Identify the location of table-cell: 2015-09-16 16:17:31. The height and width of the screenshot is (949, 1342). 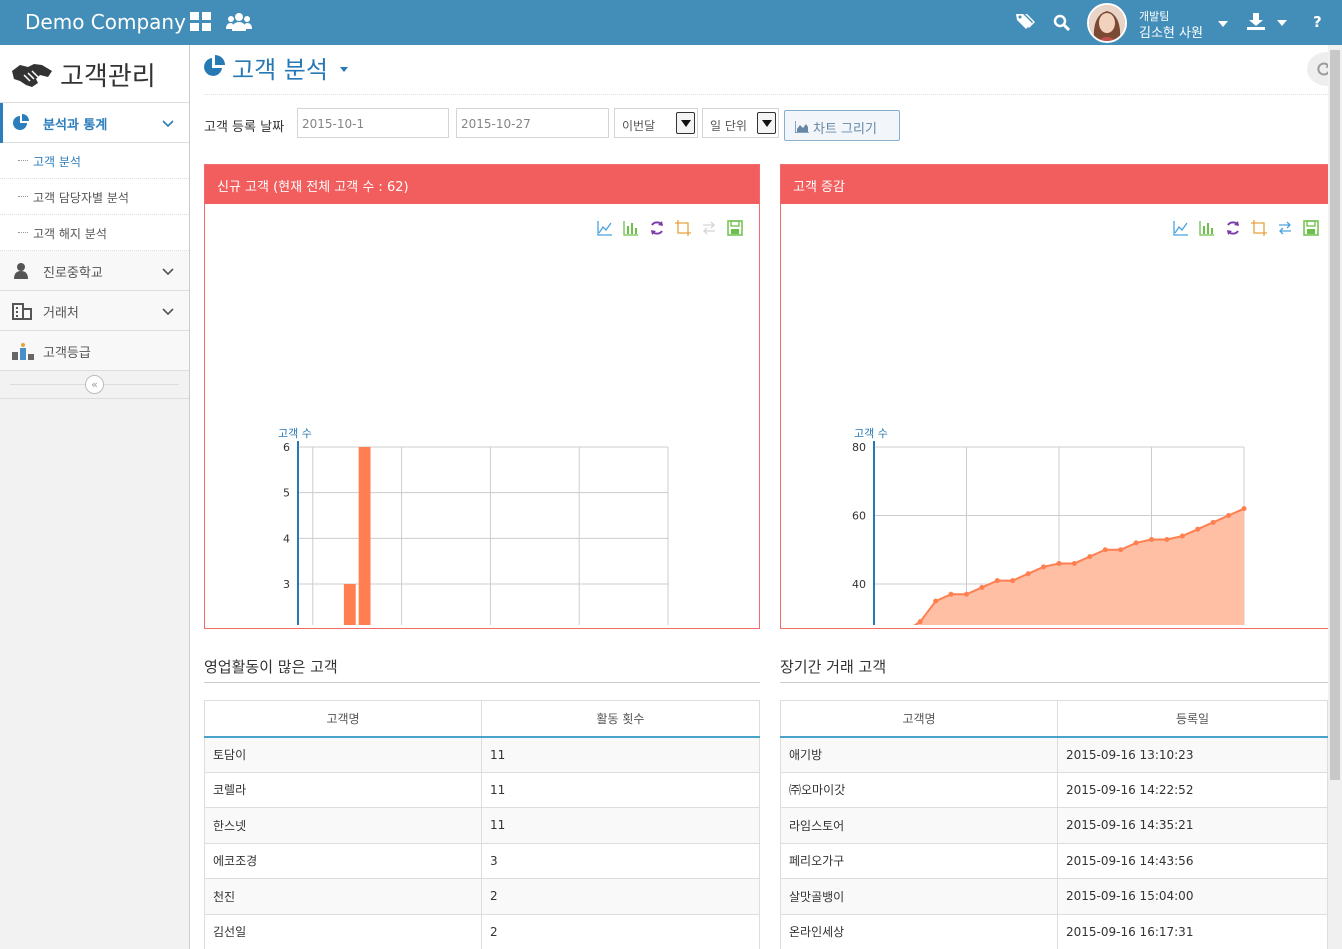
(1192, 931).